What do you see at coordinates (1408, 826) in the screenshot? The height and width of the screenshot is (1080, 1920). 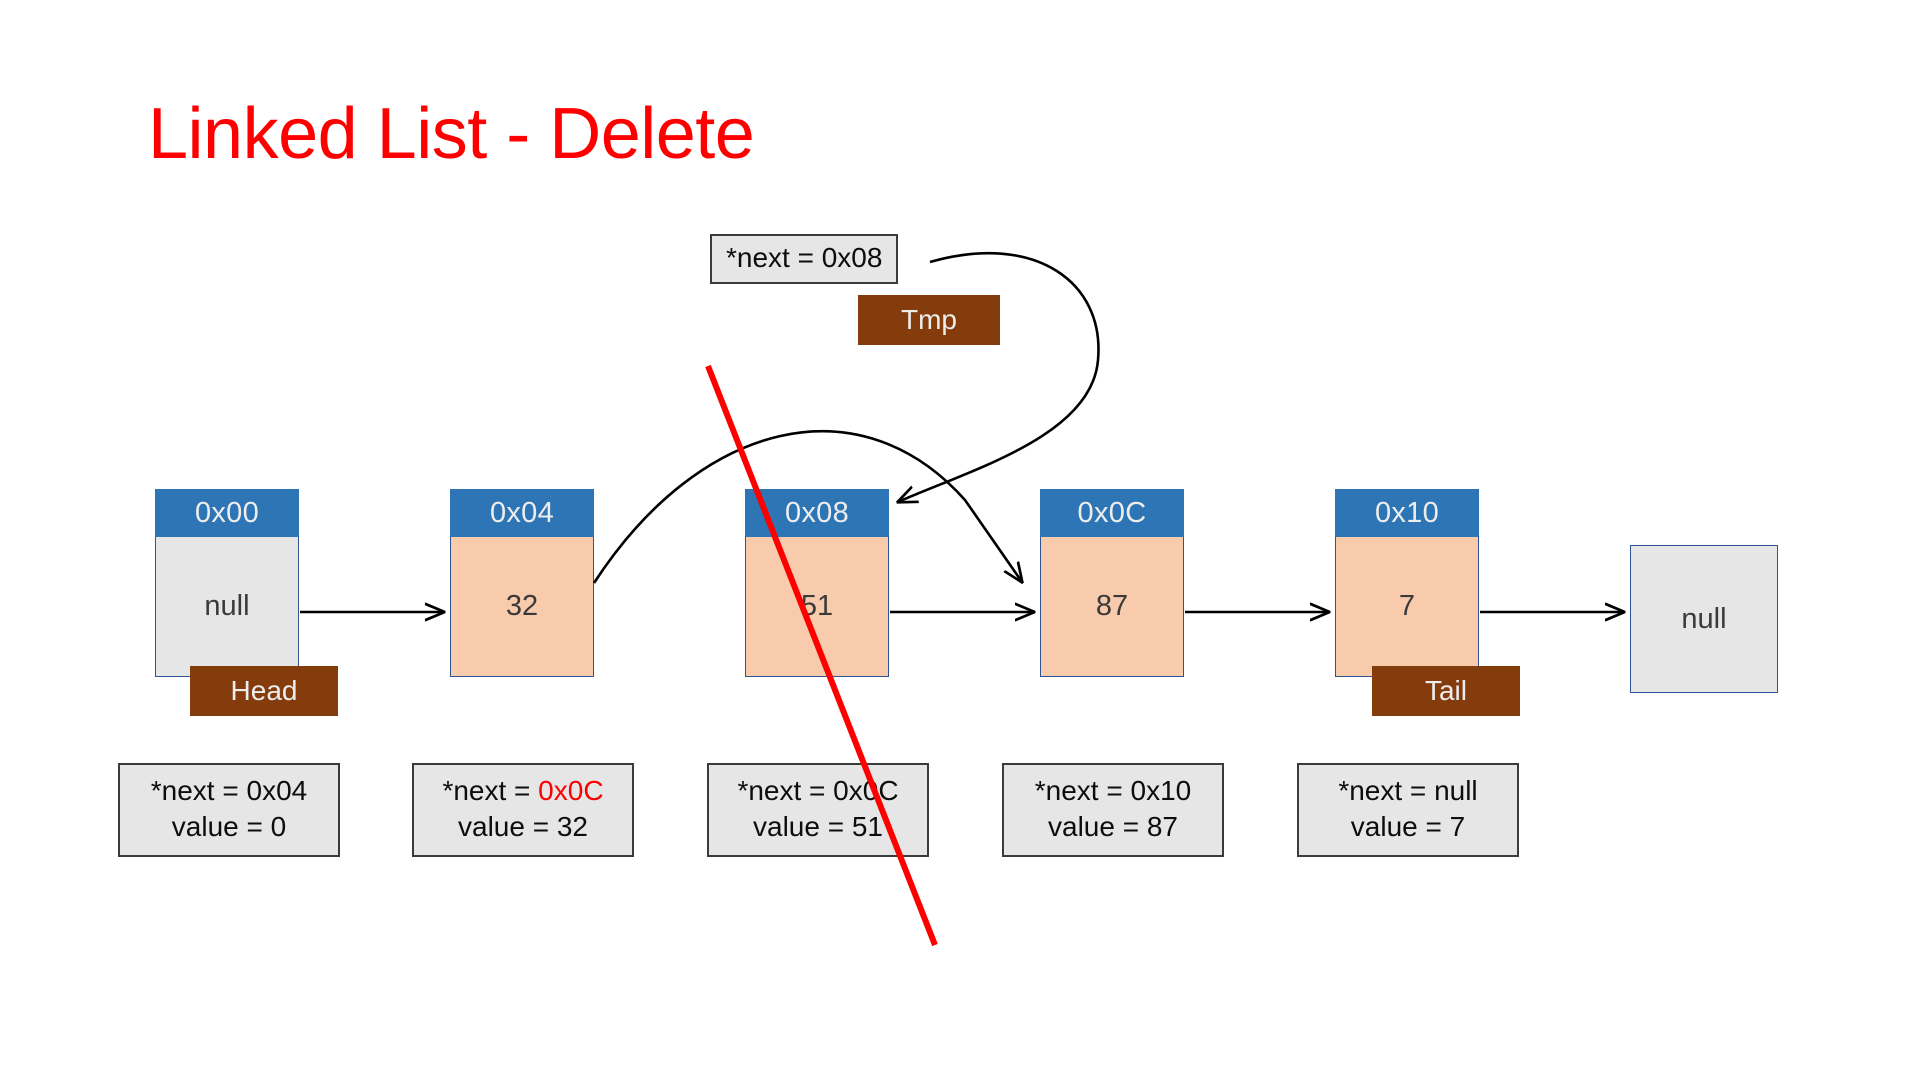 I see `info-4-value-line: value = 7` at bounding box center [1408, 826].